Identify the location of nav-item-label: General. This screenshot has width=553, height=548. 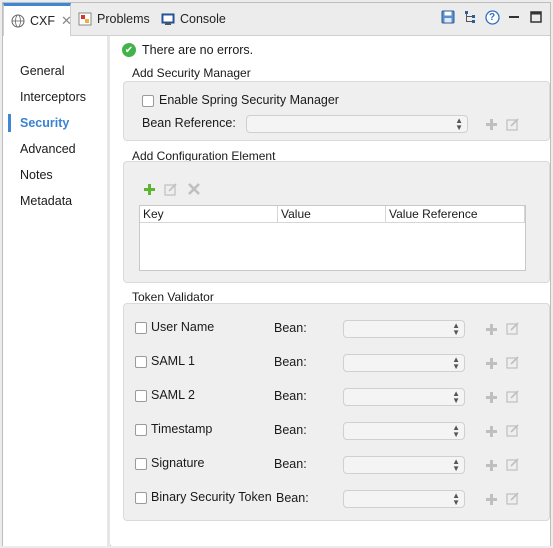
(42, 71).